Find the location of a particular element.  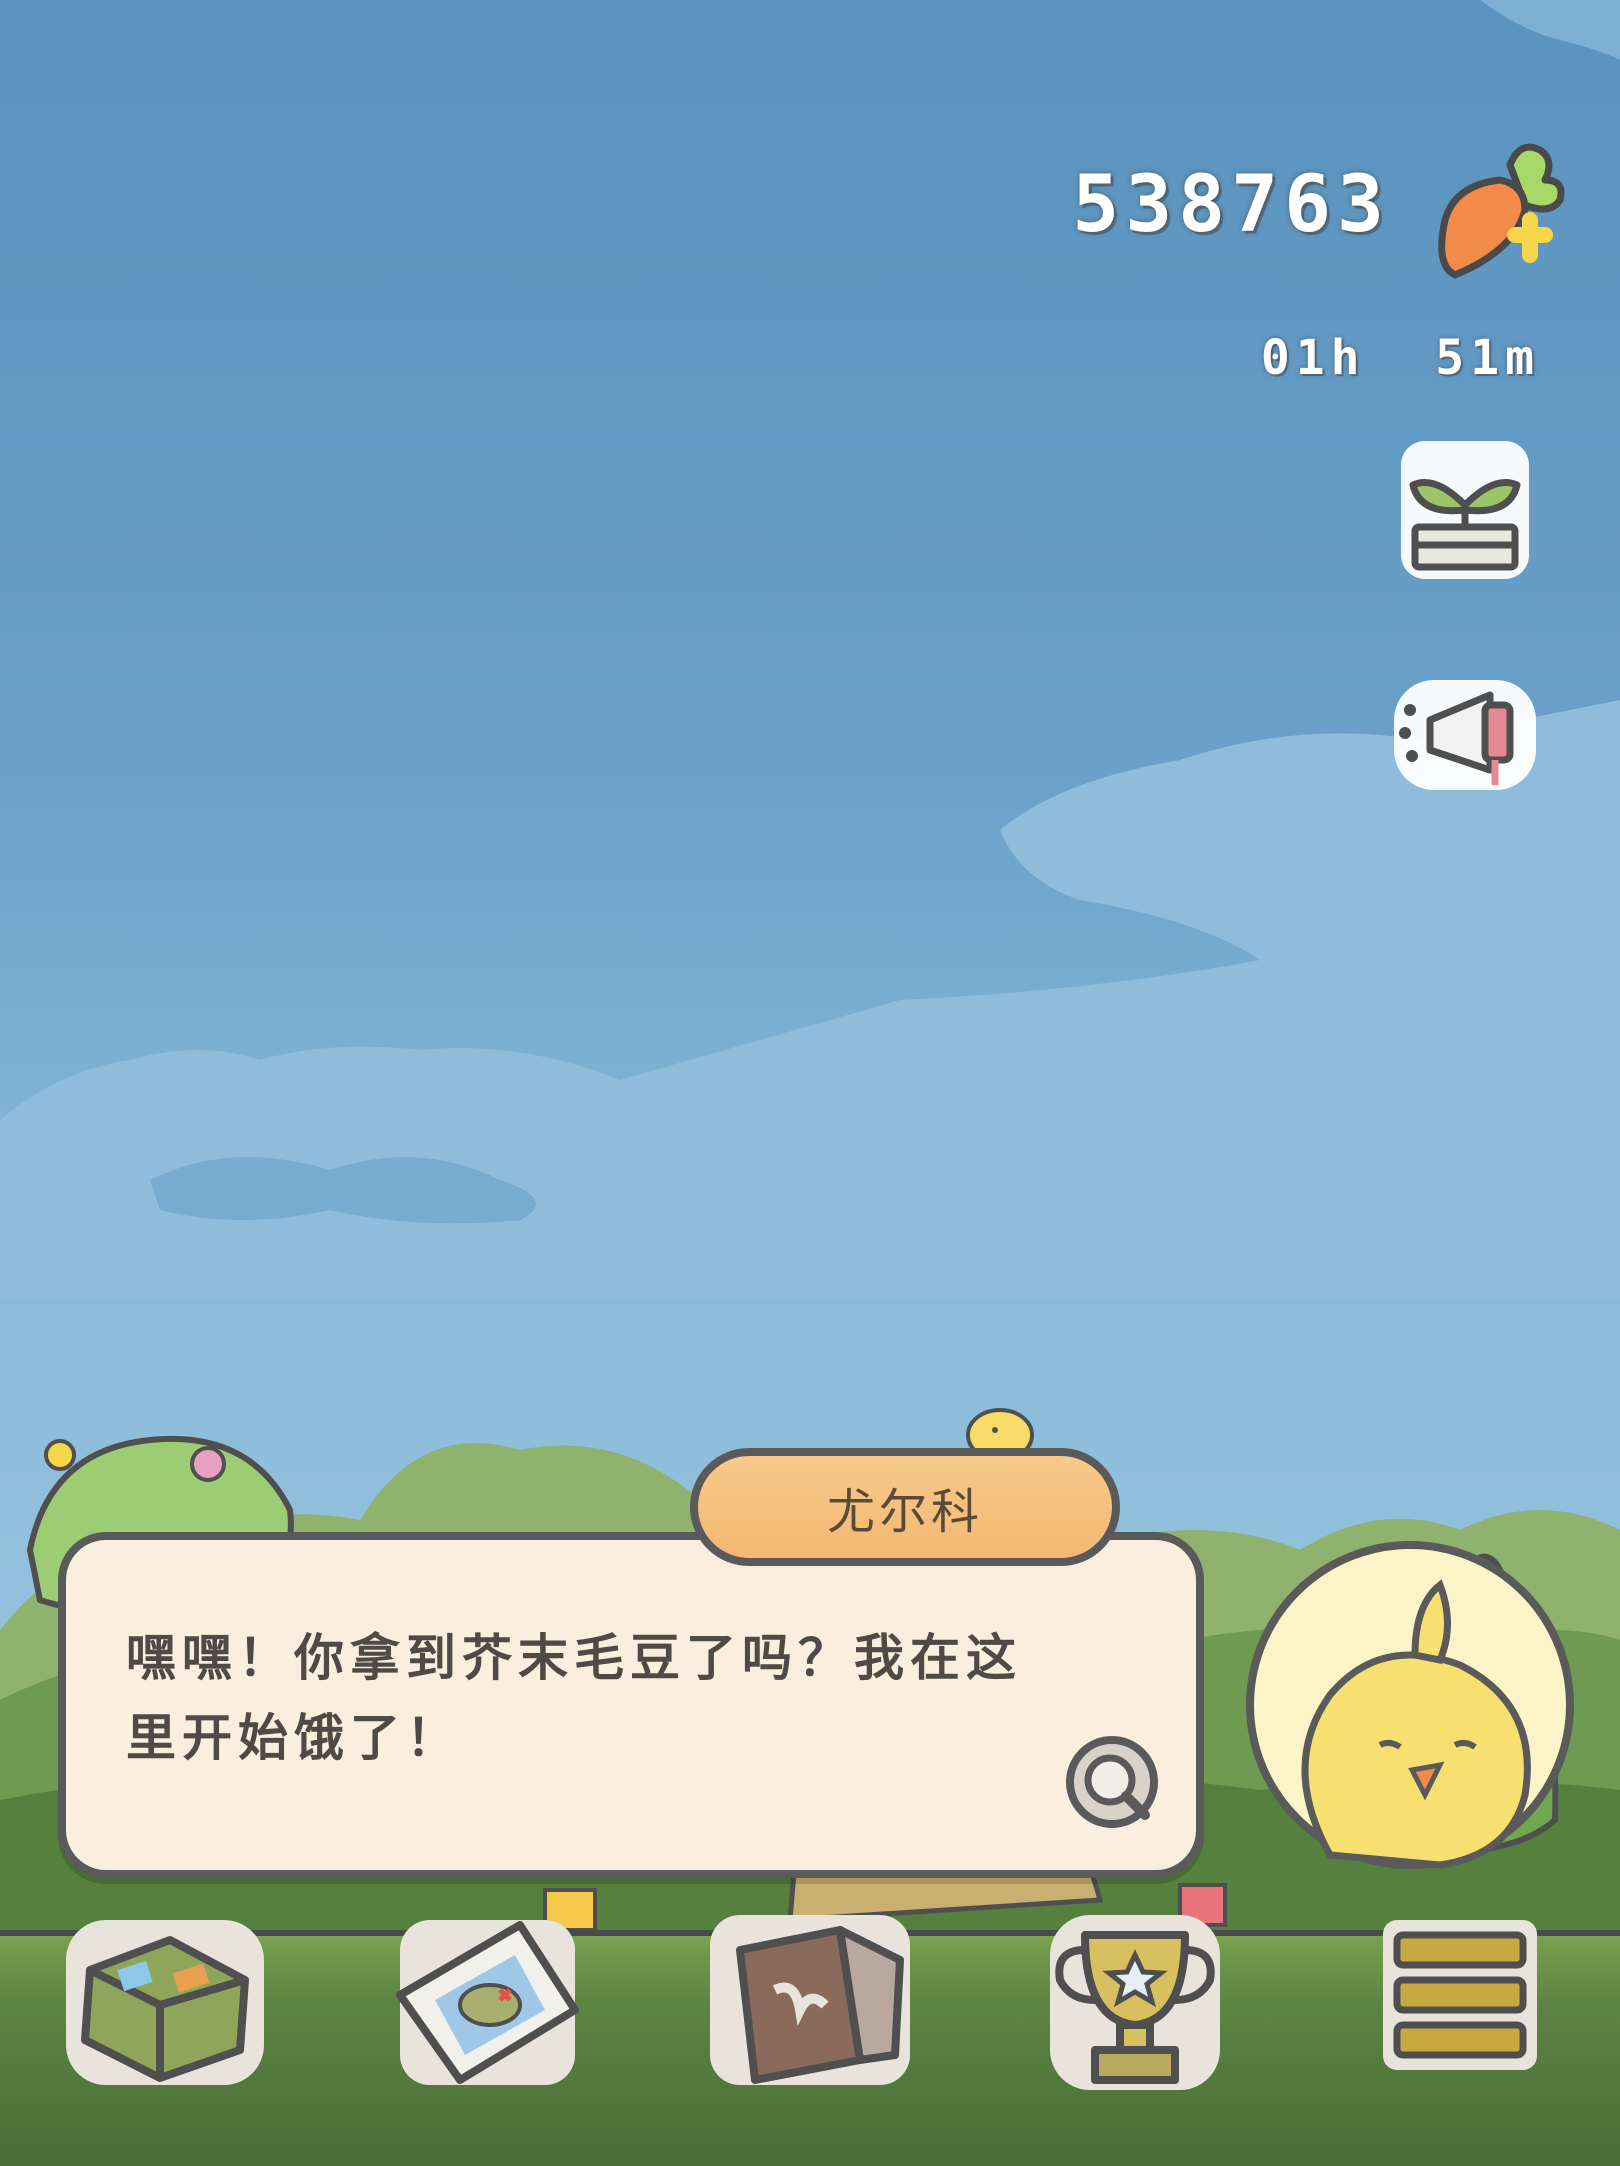

carrot-counter: 538763 is located at coordinates (1231, 205).